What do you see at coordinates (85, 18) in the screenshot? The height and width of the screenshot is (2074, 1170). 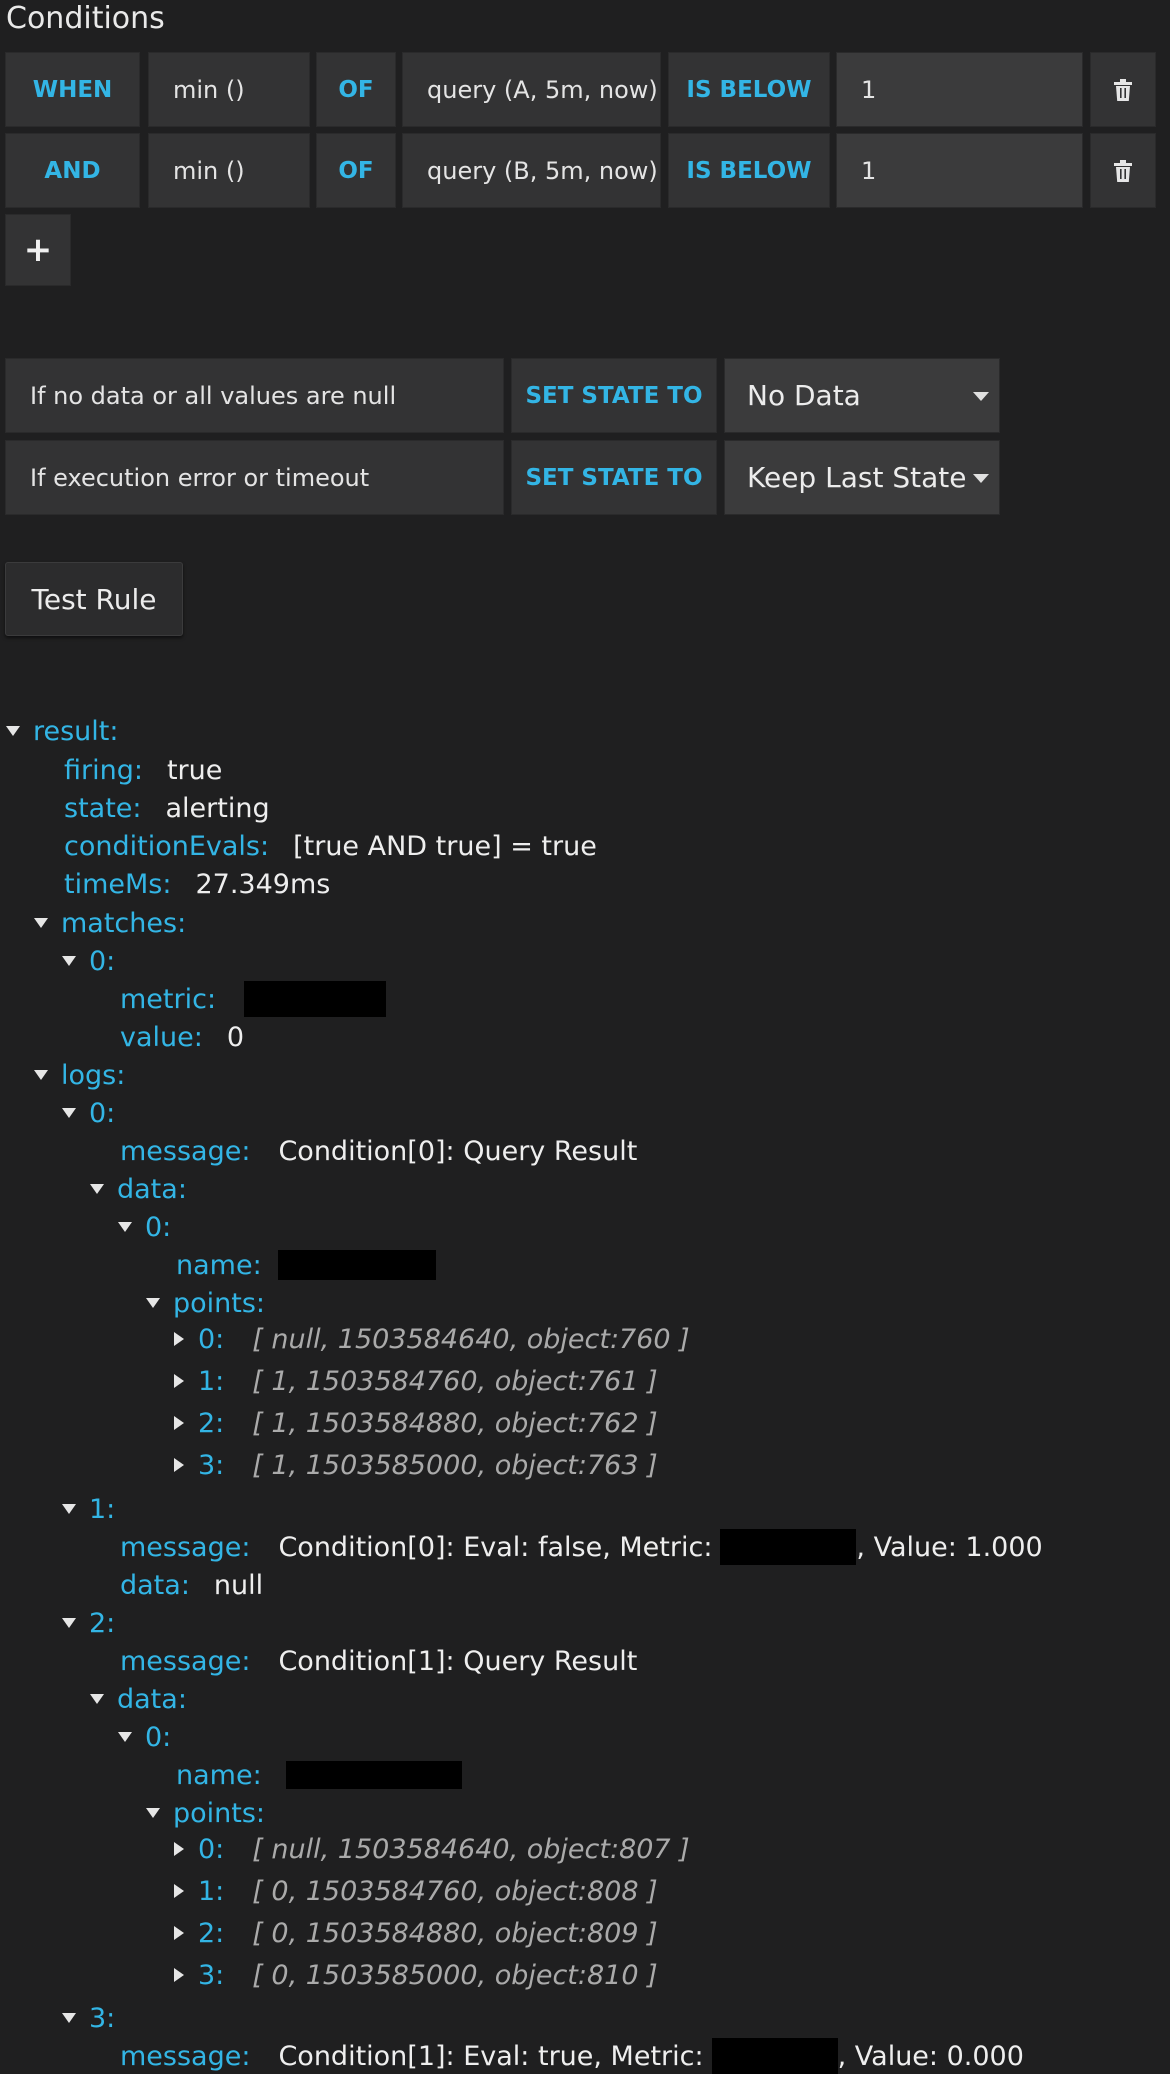 I see `page-title: Conditions` at bounding box center [85, 18].